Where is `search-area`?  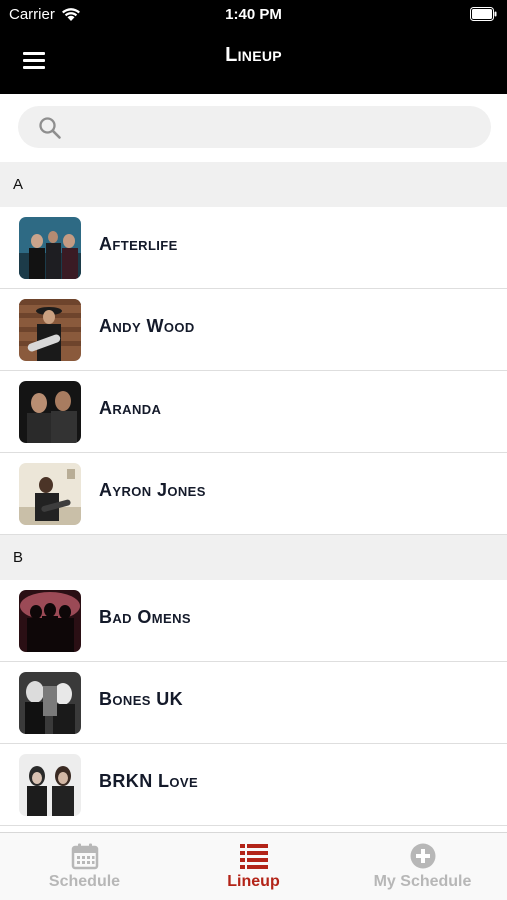
search-area is located at coordinates (253, 128).